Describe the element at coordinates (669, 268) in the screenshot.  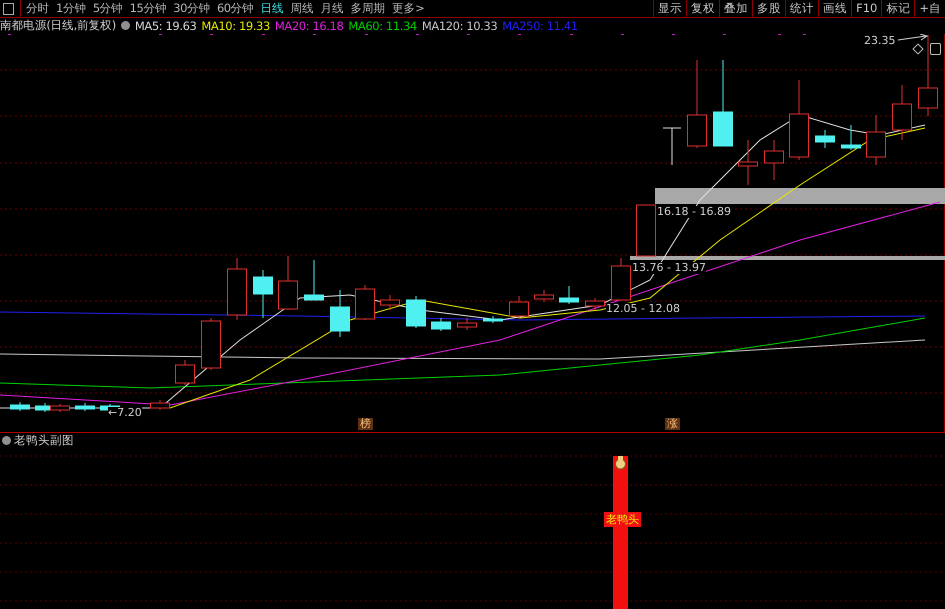
I see `price-range-label: 13.76 - 13.97` at that location.